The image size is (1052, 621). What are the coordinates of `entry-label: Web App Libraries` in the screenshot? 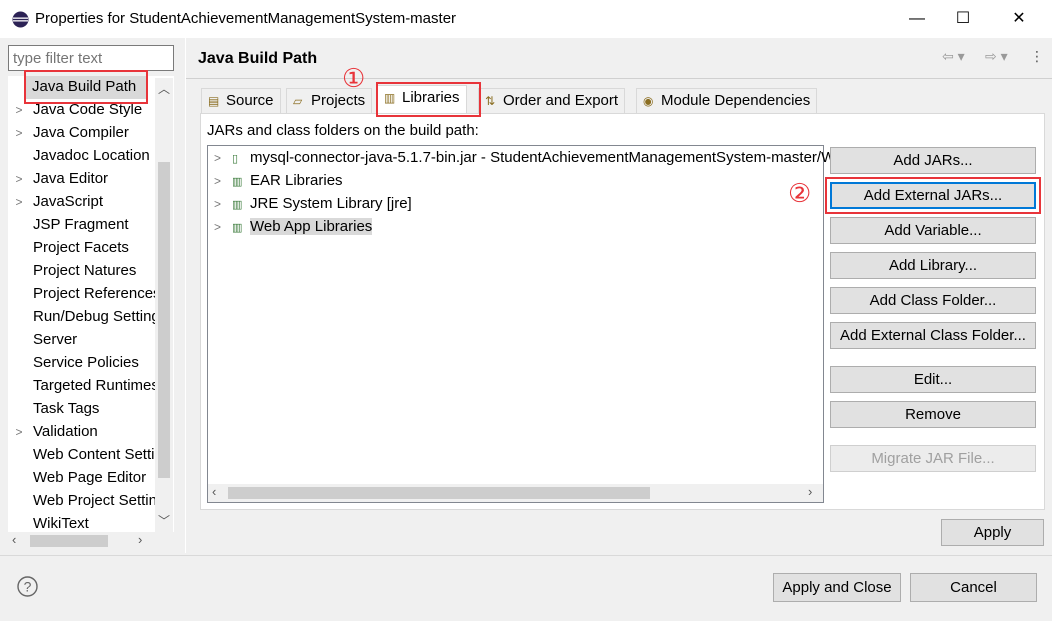 It's located at (311, 226).